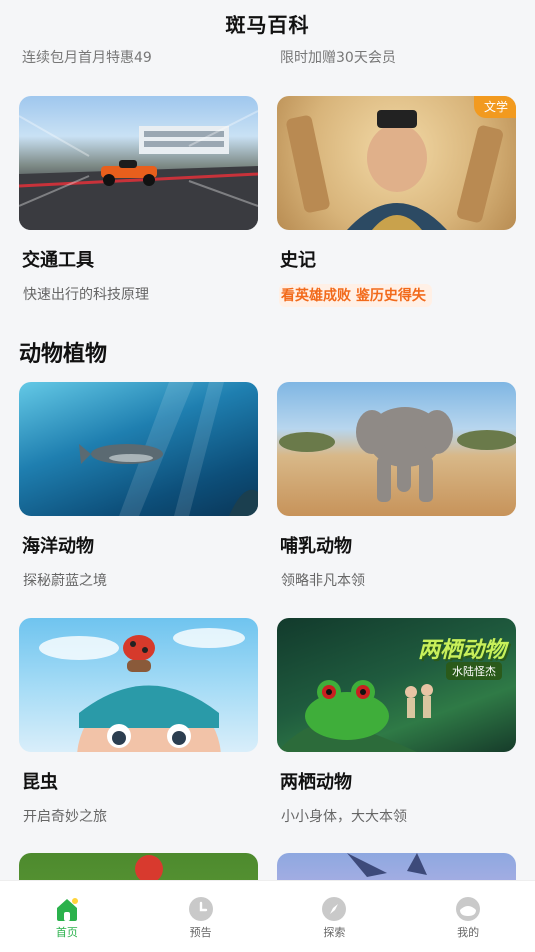 The width and height of the screenshot is (535, 952). I want to click on page-title: 斑马百科, so click(267, 24).